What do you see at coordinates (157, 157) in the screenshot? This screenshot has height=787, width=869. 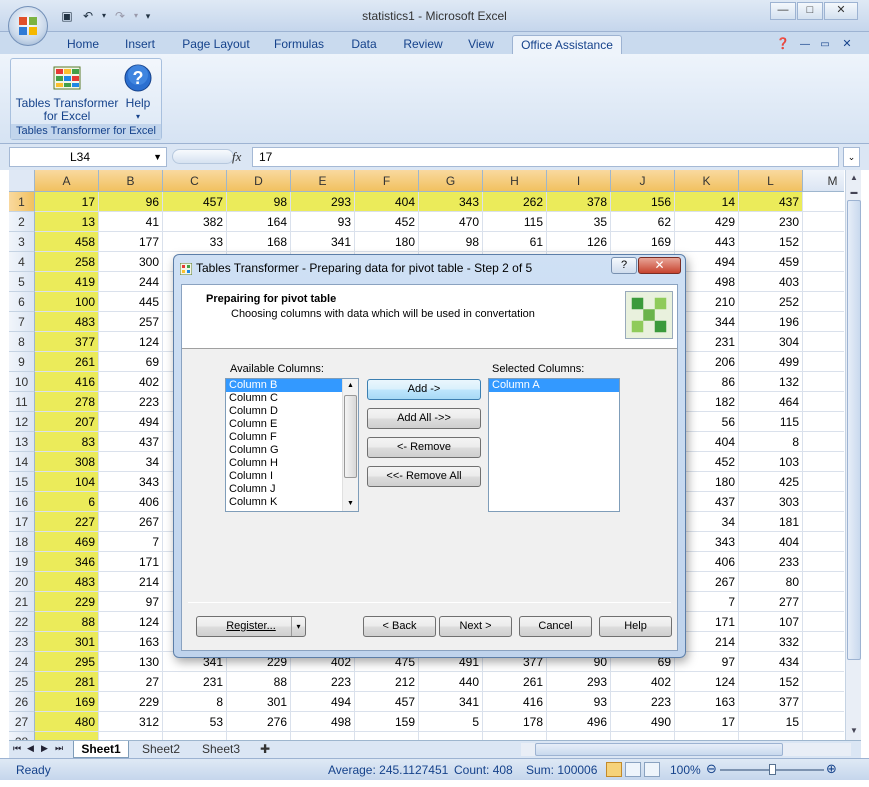 I see `name-box-dropdown-icon: ▼` at bounding box center [157, 157].